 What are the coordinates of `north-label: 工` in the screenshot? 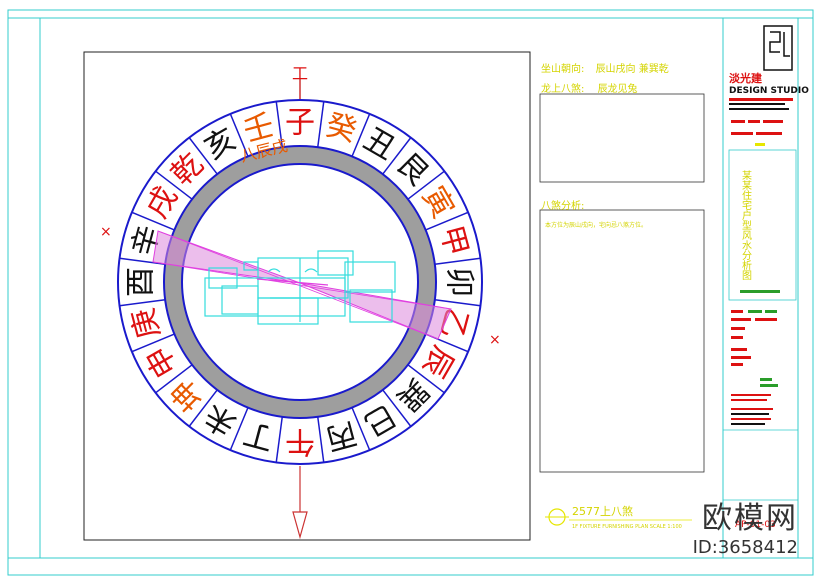 It's located at (300, 73).